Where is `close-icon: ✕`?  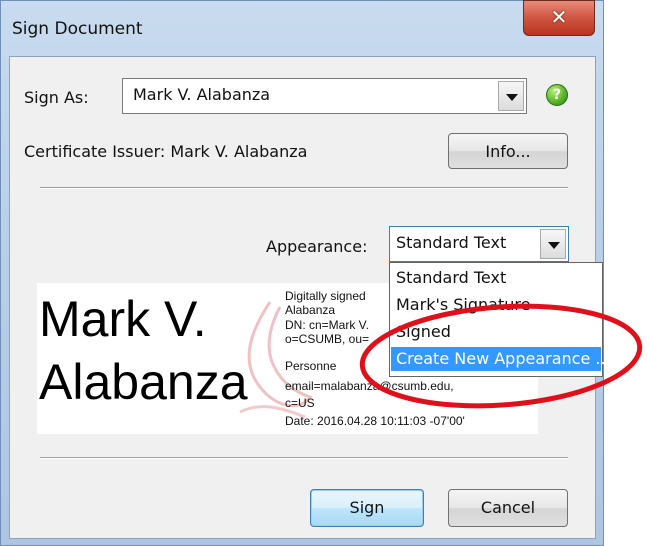
close-icon: ✕ is located at coordinates (559, 17).